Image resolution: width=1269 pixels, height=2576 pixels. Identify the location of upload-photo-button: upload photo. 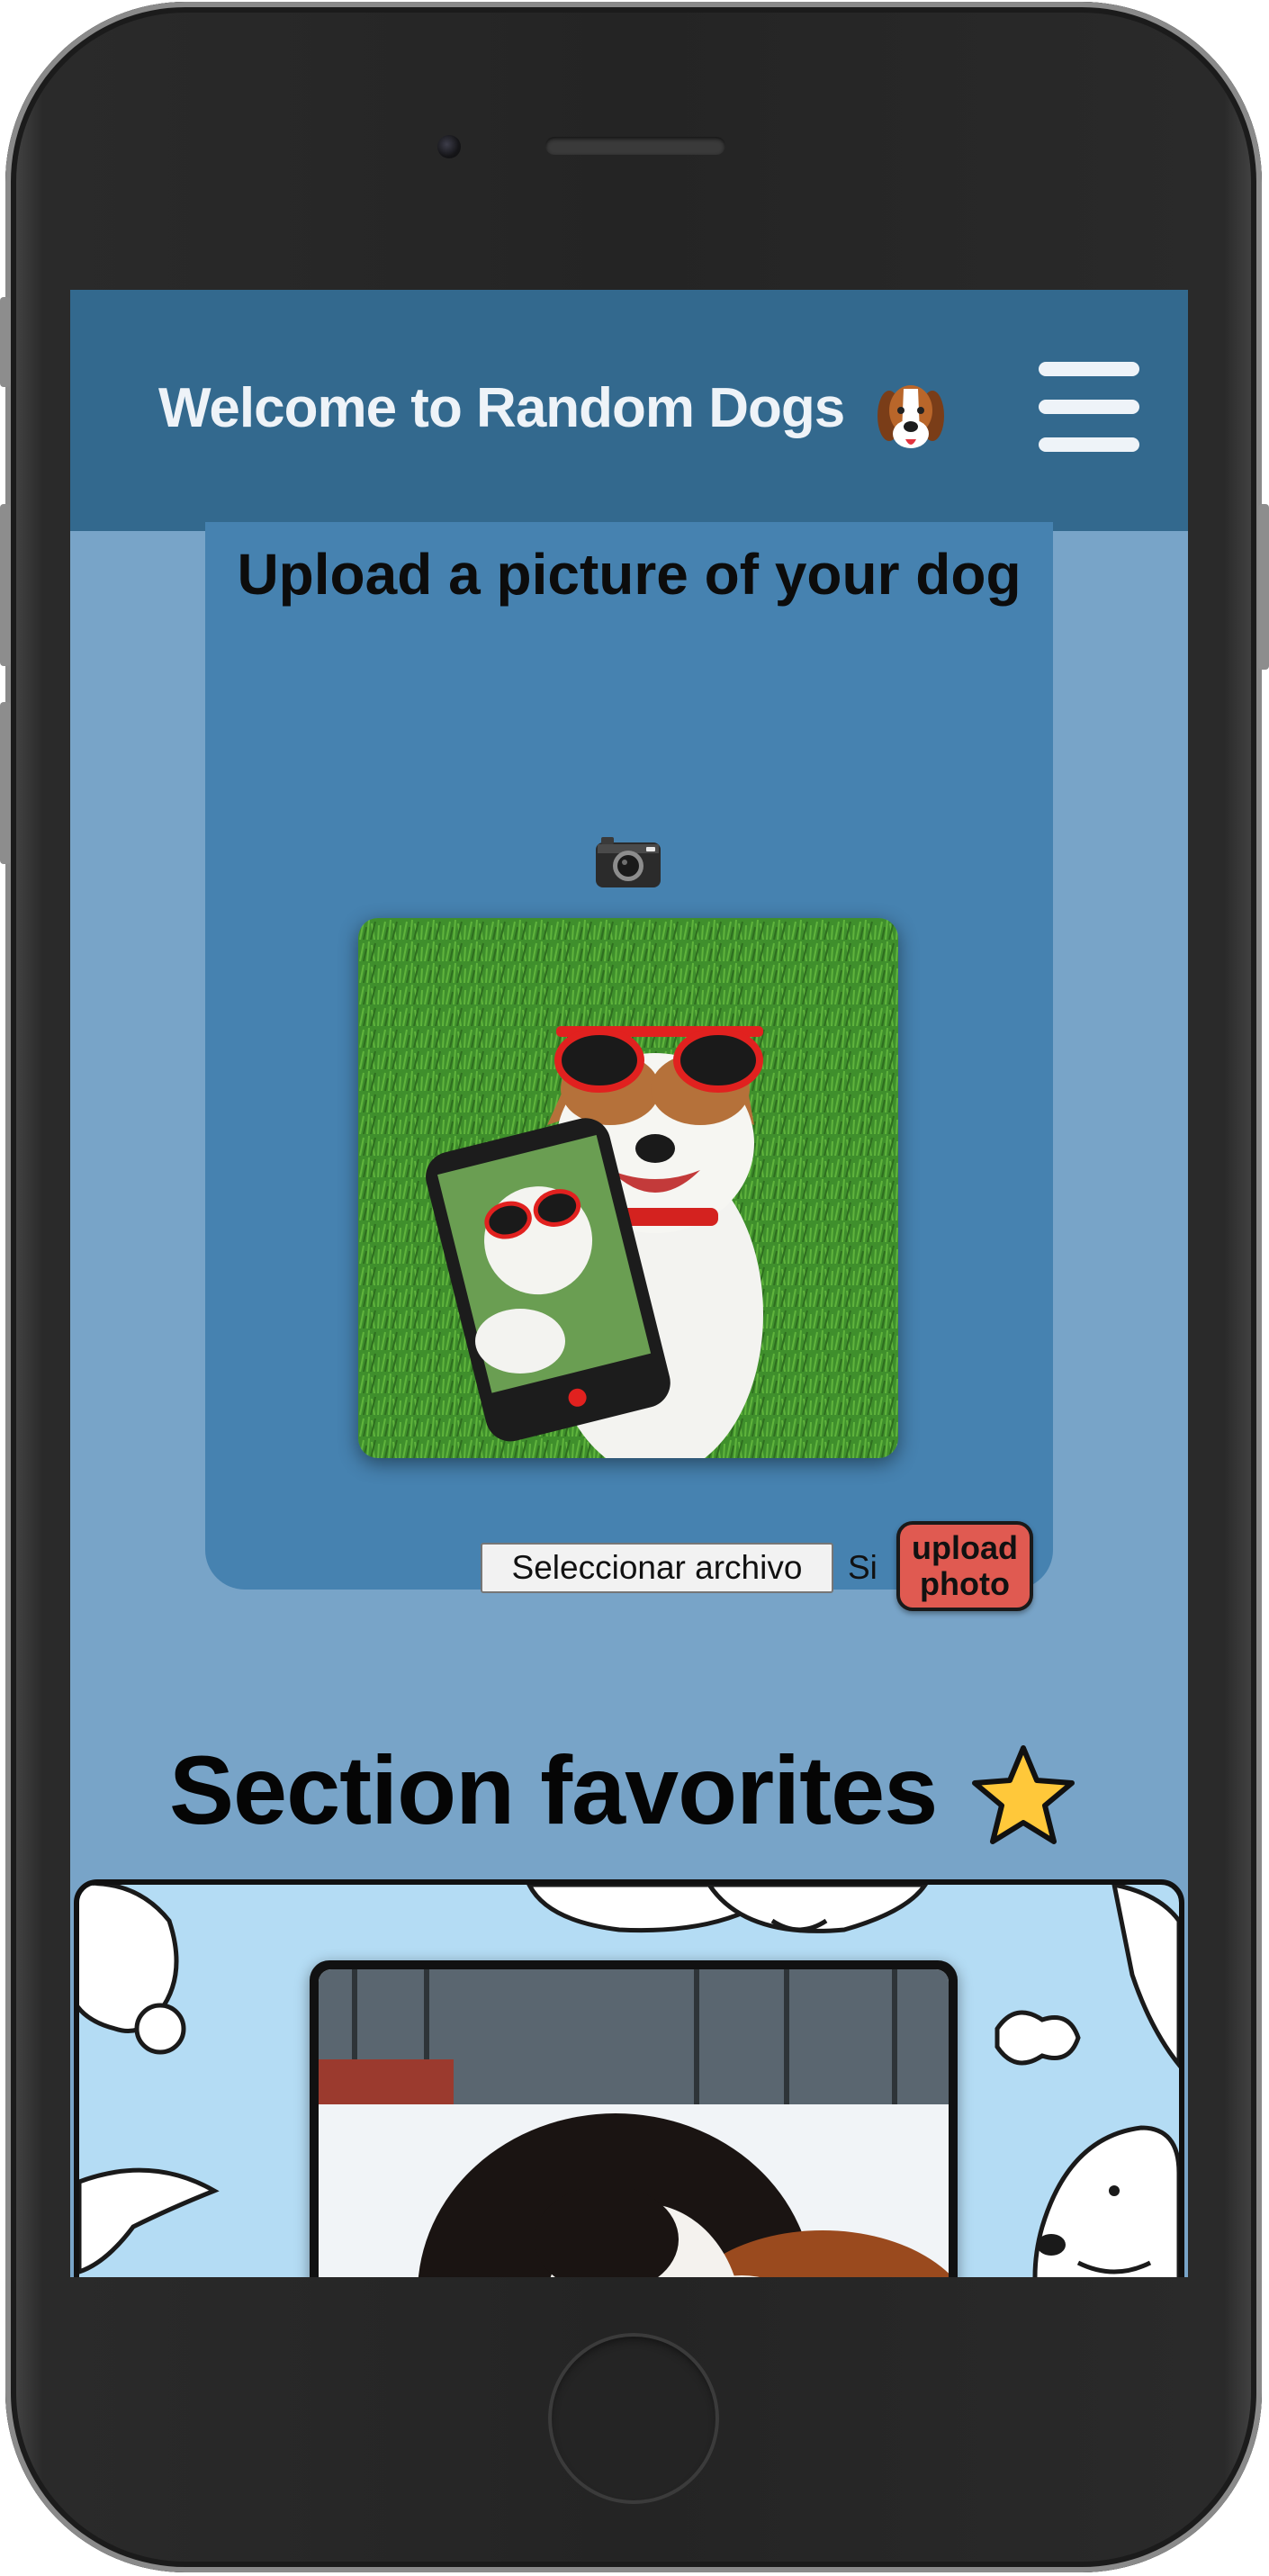
(965, 1566).